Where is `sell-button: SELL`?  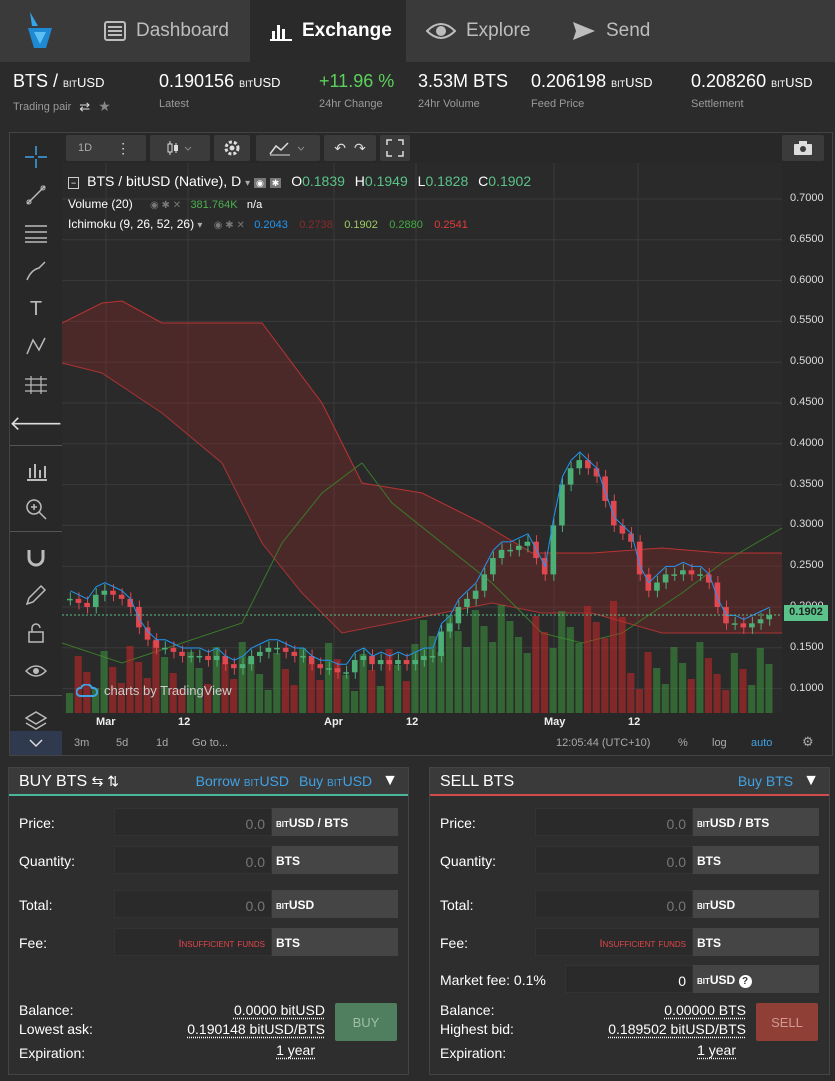
sell-button: SELL is located at coordinates (787, 1022).